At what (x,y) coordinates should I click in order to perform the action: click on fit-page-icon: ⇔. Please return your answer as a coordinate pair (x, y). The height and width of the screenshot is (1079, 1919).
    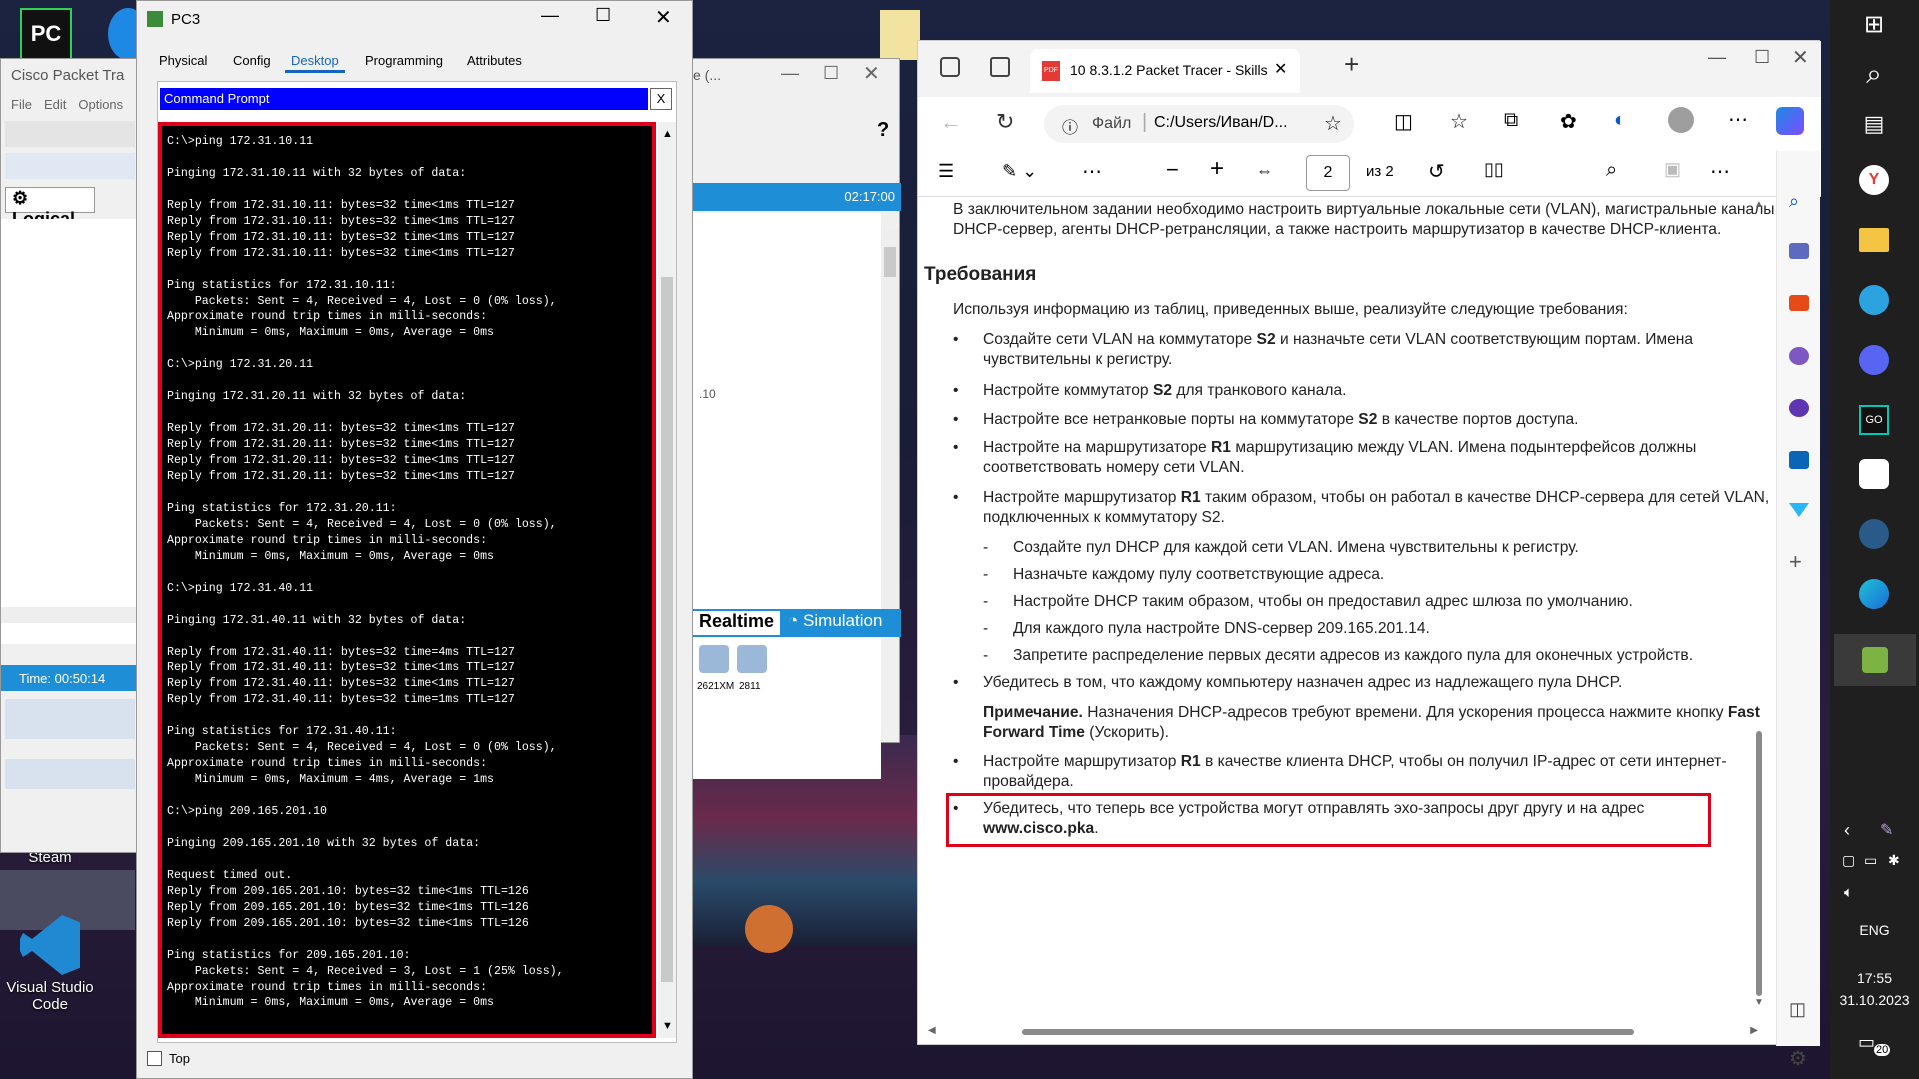
    Looking at the image, I should click on (1264, 171).